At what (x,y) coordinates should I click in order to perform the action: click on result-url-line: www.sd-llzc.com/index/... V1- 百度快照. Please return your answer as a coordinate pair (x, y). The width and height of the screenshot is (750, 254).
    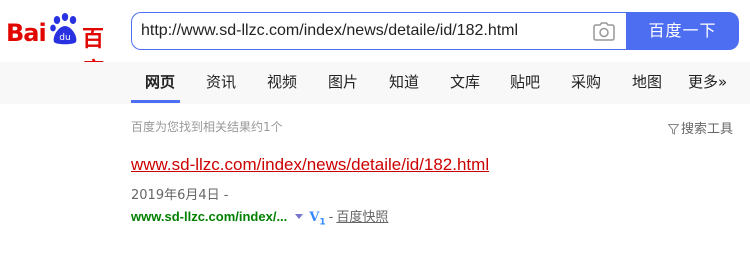
    Looking at the image, I should click on (259, 217).